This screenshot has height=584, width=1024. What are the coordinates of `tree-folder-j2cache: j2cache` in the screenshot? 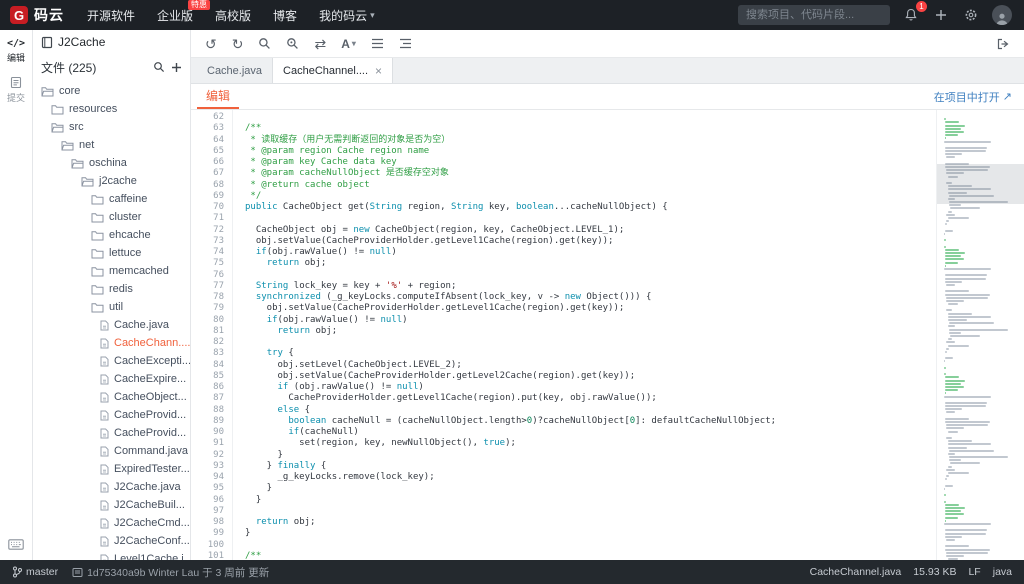 It's located at (111, 181).